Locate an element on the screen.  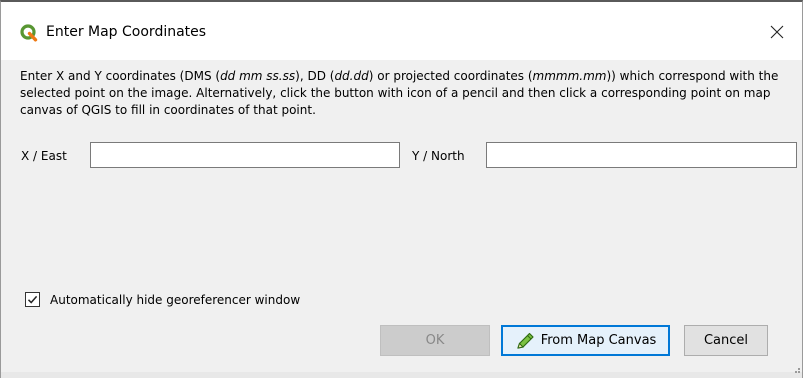
y-north-label: Y / North is located at coordinates (438, 156).